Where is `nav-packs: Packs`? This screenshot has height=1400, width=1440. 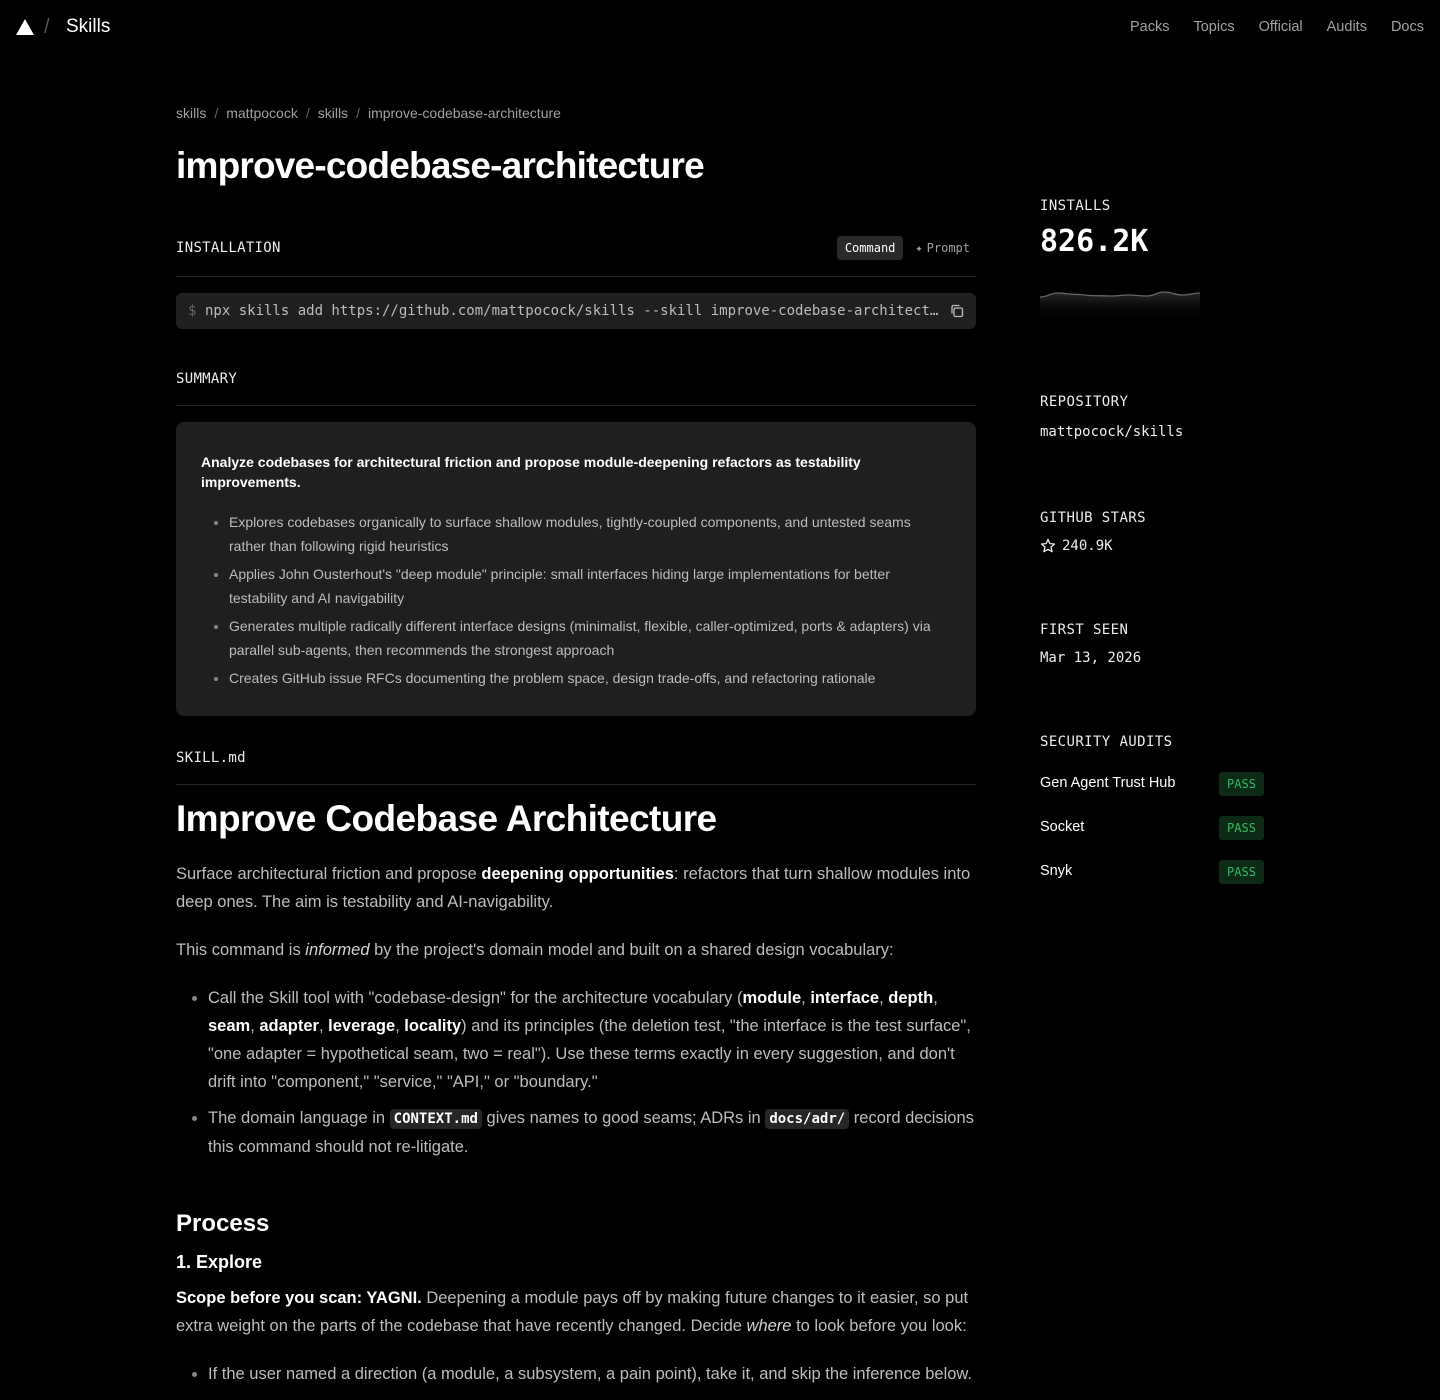 nav-packs: Packs is located at coordinates (1150, 27).